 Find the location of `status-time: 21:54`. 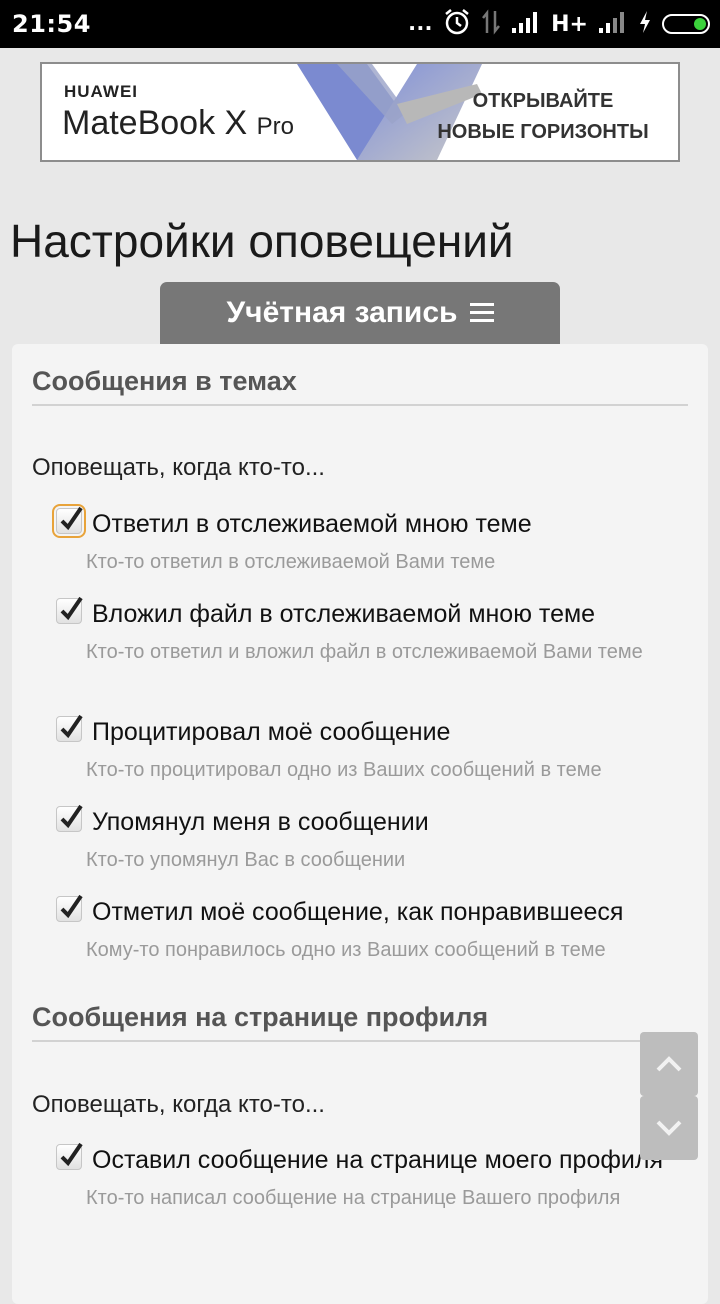

status-time: 21:54 is located at coordinates (51, 24).